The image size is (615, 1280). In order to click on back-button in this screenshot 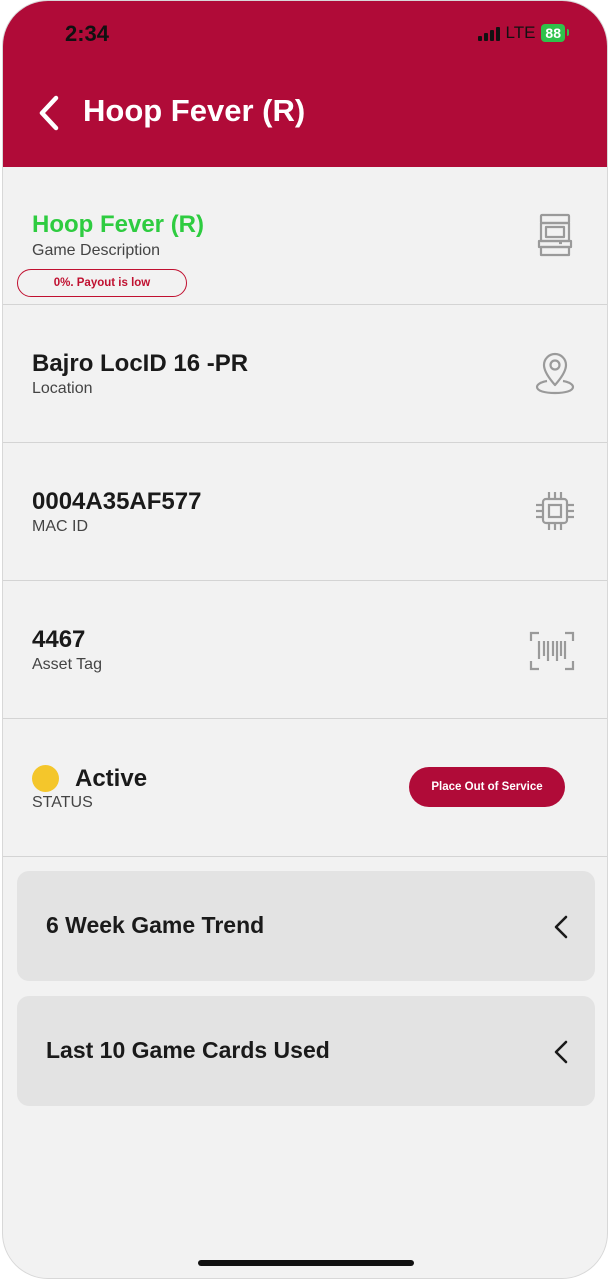, I will do `click(49, 113)`.